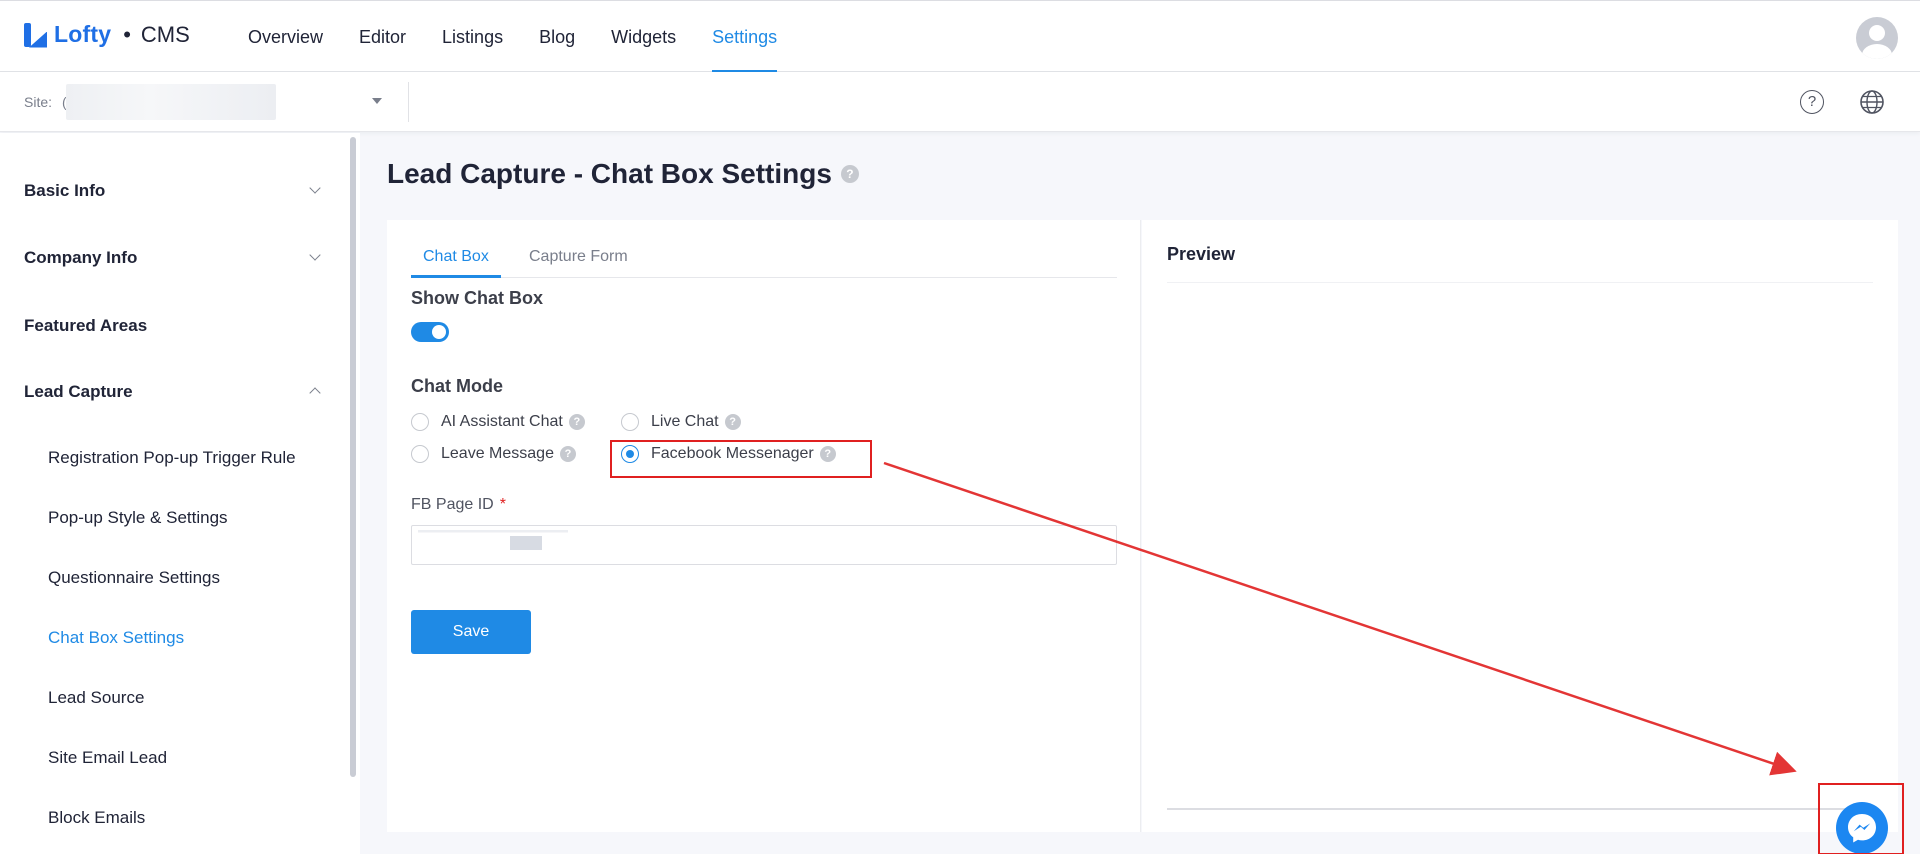 The height and width of the screenshot is (854, 1920). What do you see at coordinates (477, 298) in the screenshot?
I see `show-chat-box-label: Show Chat Box` at bounding box center [477, 298].